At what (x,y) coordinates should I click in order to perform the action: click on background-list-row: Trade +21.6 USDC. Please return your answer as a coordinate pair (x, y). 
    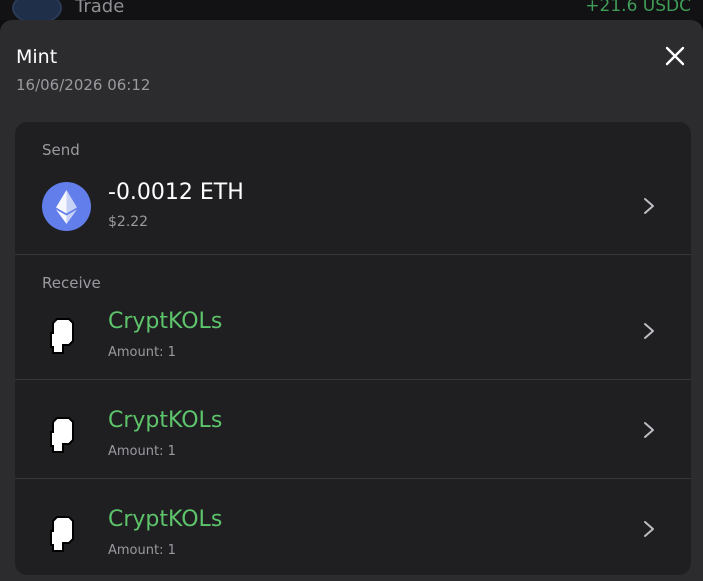
    Looking at the image, I should click on (351, 10).